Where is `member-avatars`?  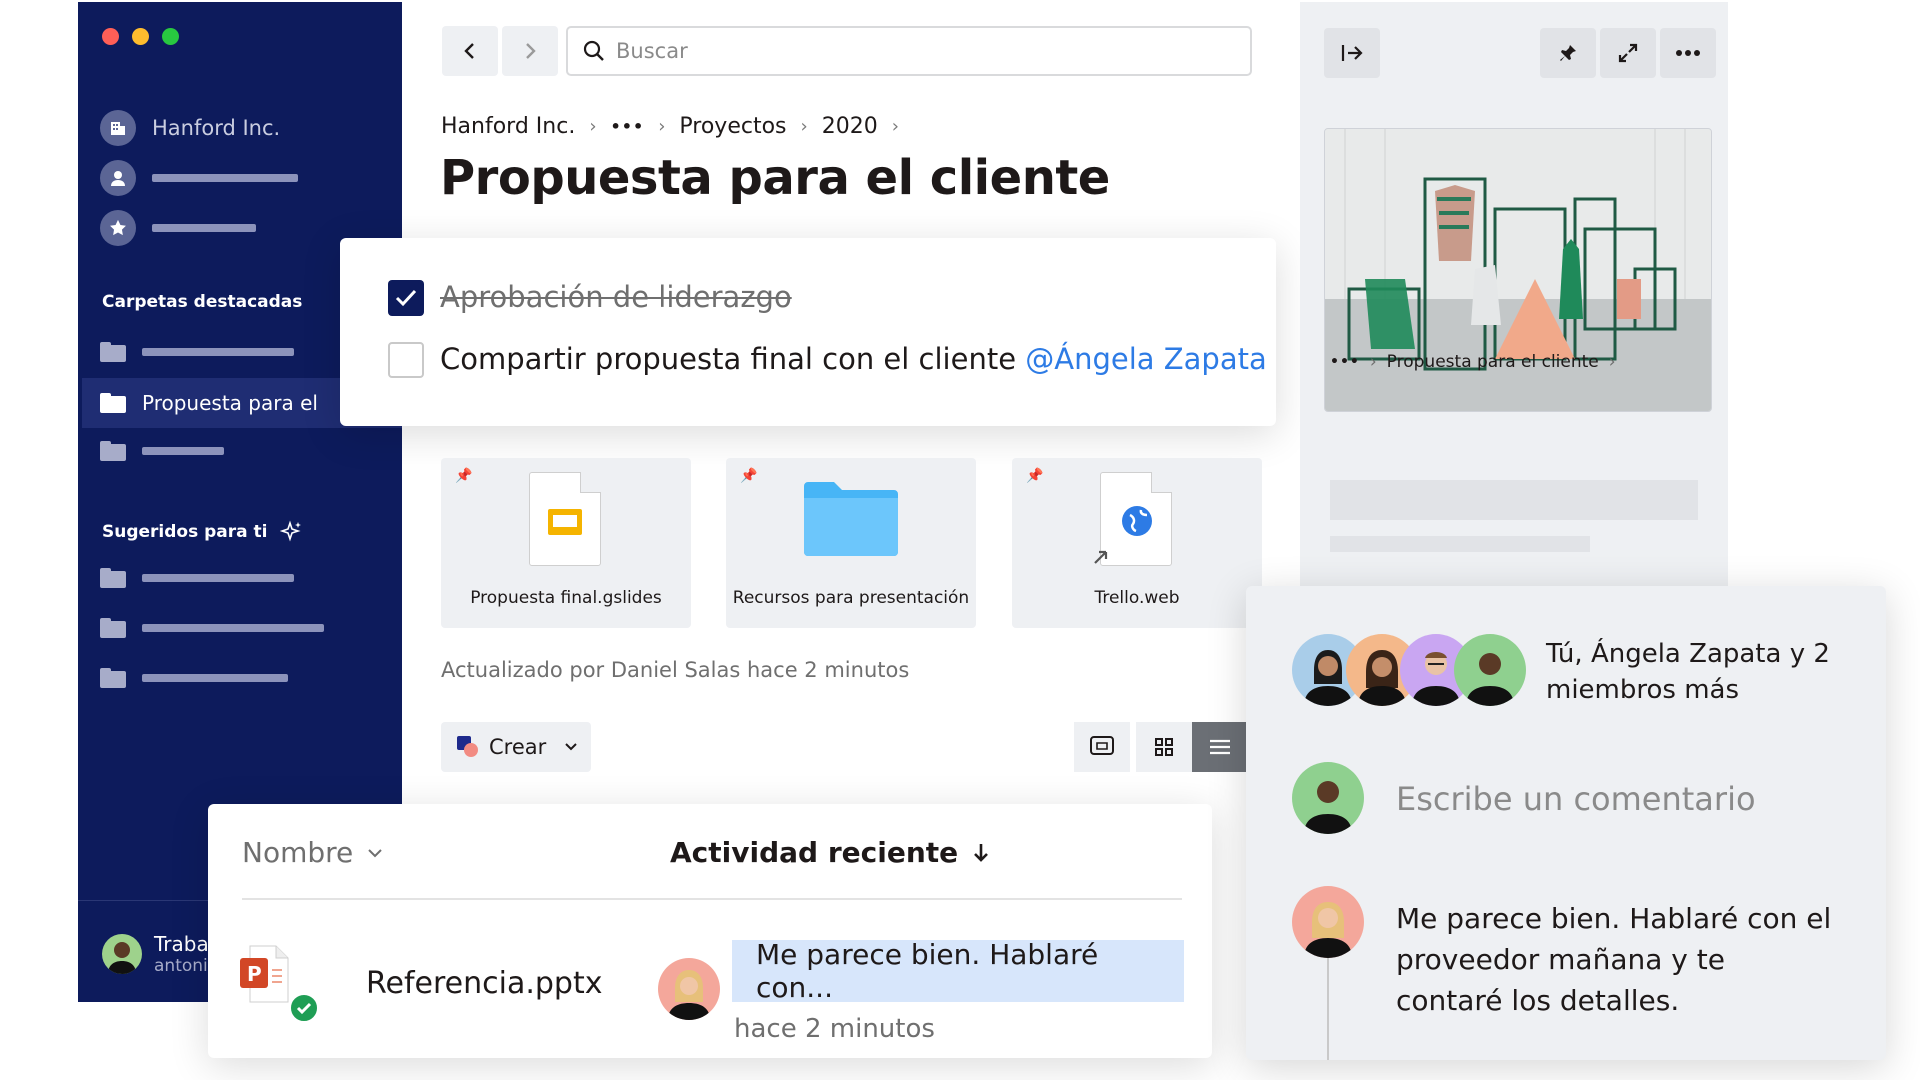
member-avatars is located at coordinates (1412, 672).